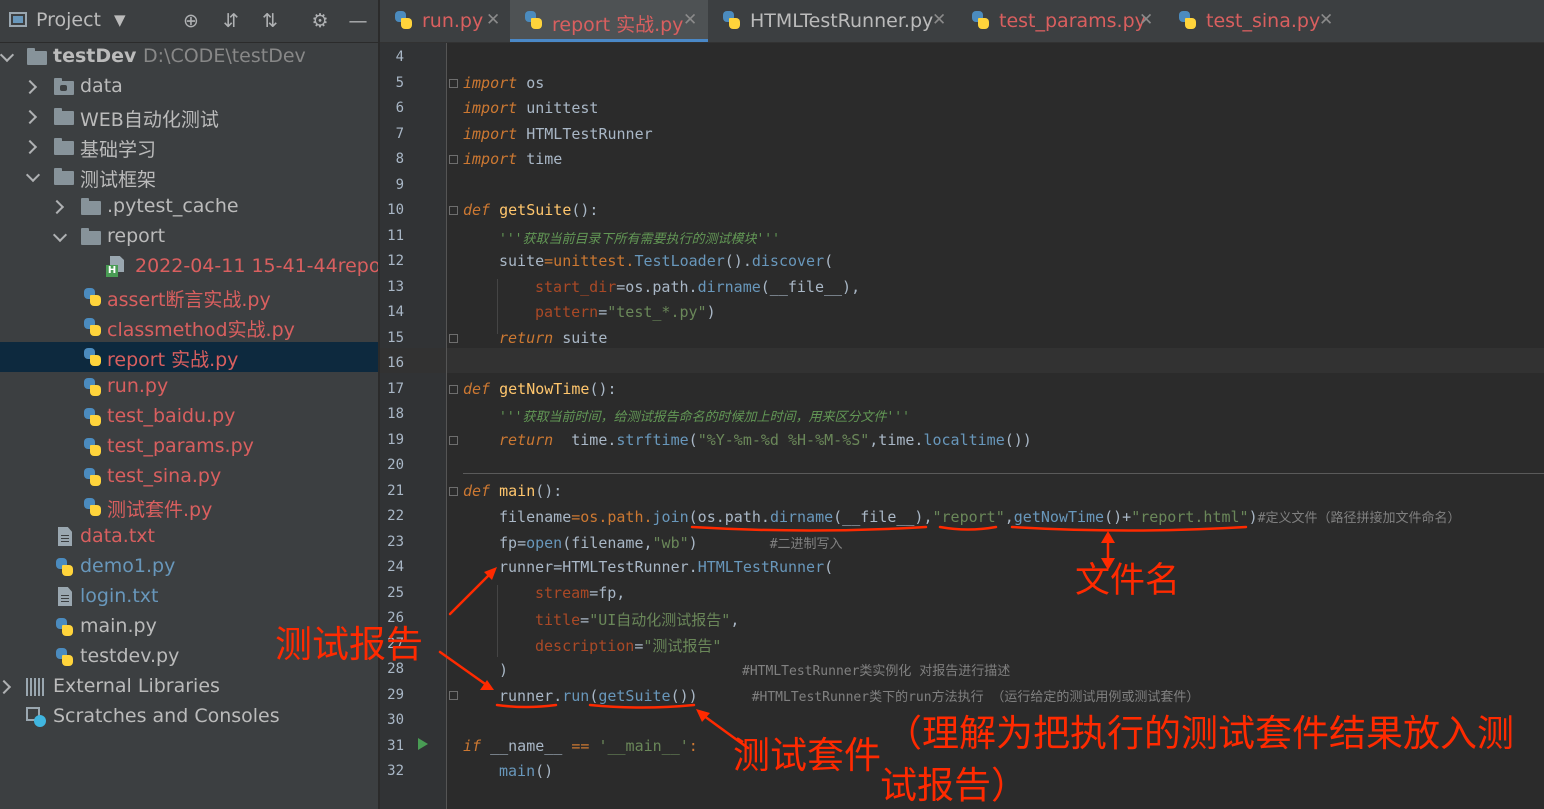  I want to click on tree-item-report-folder: report, so click(189, 237).